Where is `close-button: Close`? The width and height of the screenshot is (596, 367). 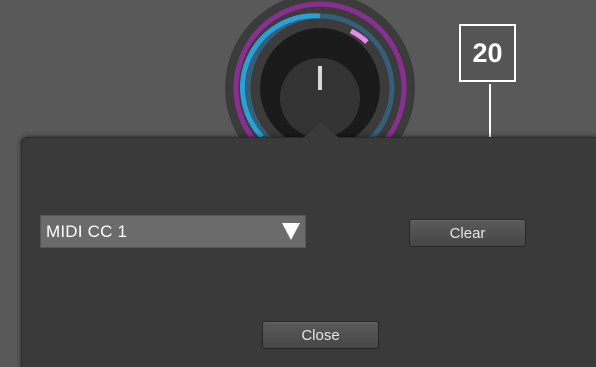
close-button: Close is located at coordinates (320, 335).